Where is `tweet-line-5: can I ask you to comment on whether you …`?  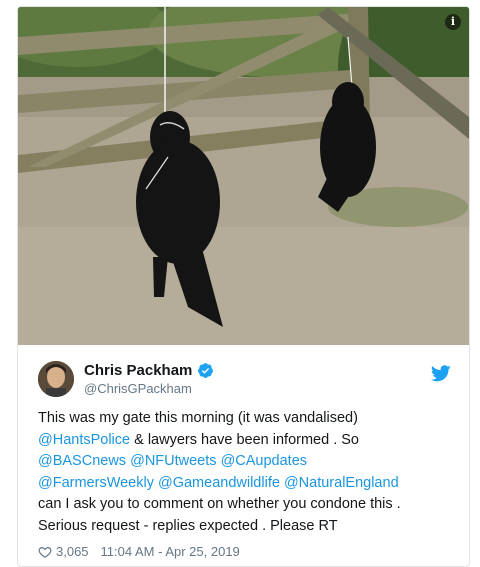 tweet-line-5: can I ask you to comment on whether you … is located at coordinates (219, 504).